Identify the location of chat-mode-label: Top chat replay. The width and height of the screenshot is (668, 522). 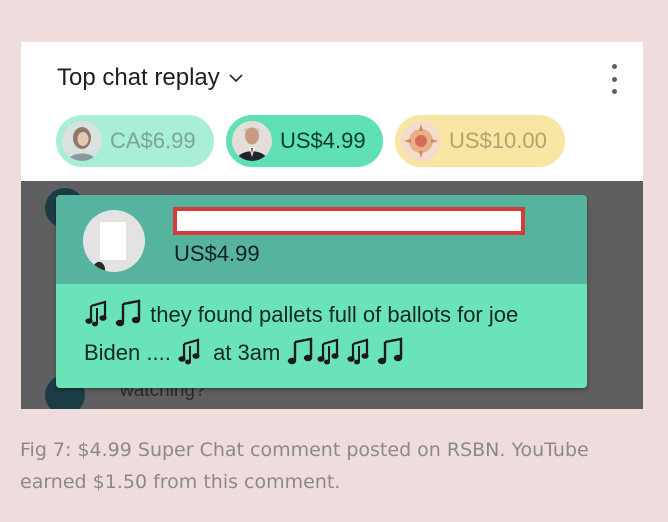
(138, 77).